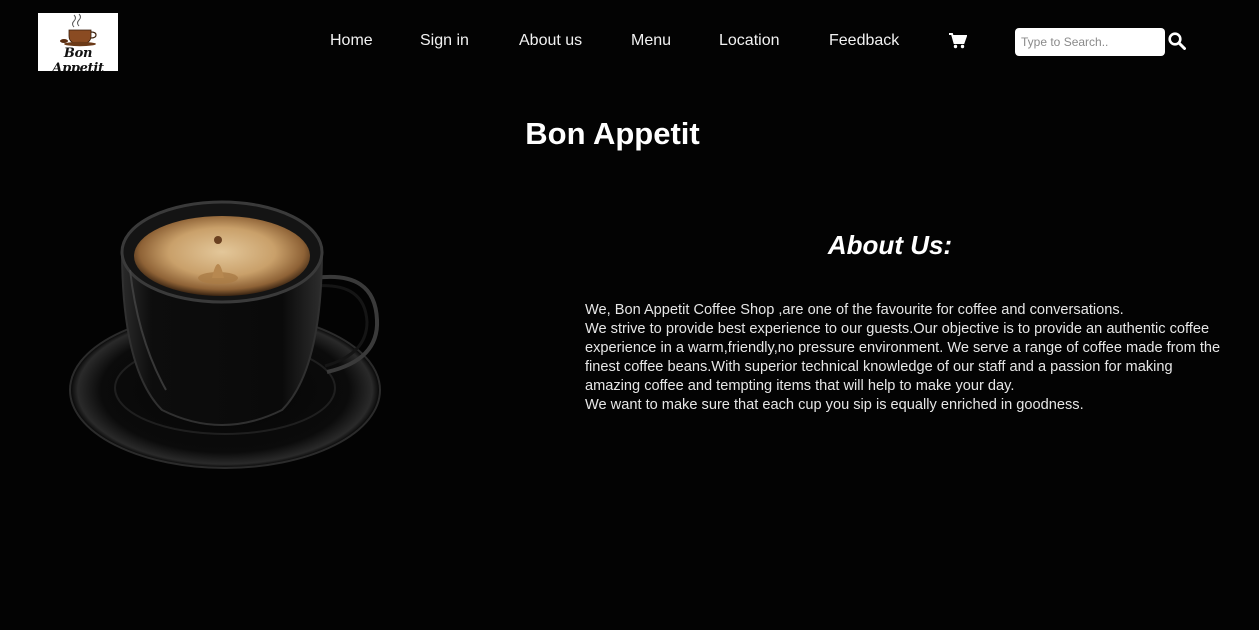 This screenshot has width=1259, height=630. Describe the element at coordinates (749, 41) in the screenshot. I see `nav-location: Location` at that location.